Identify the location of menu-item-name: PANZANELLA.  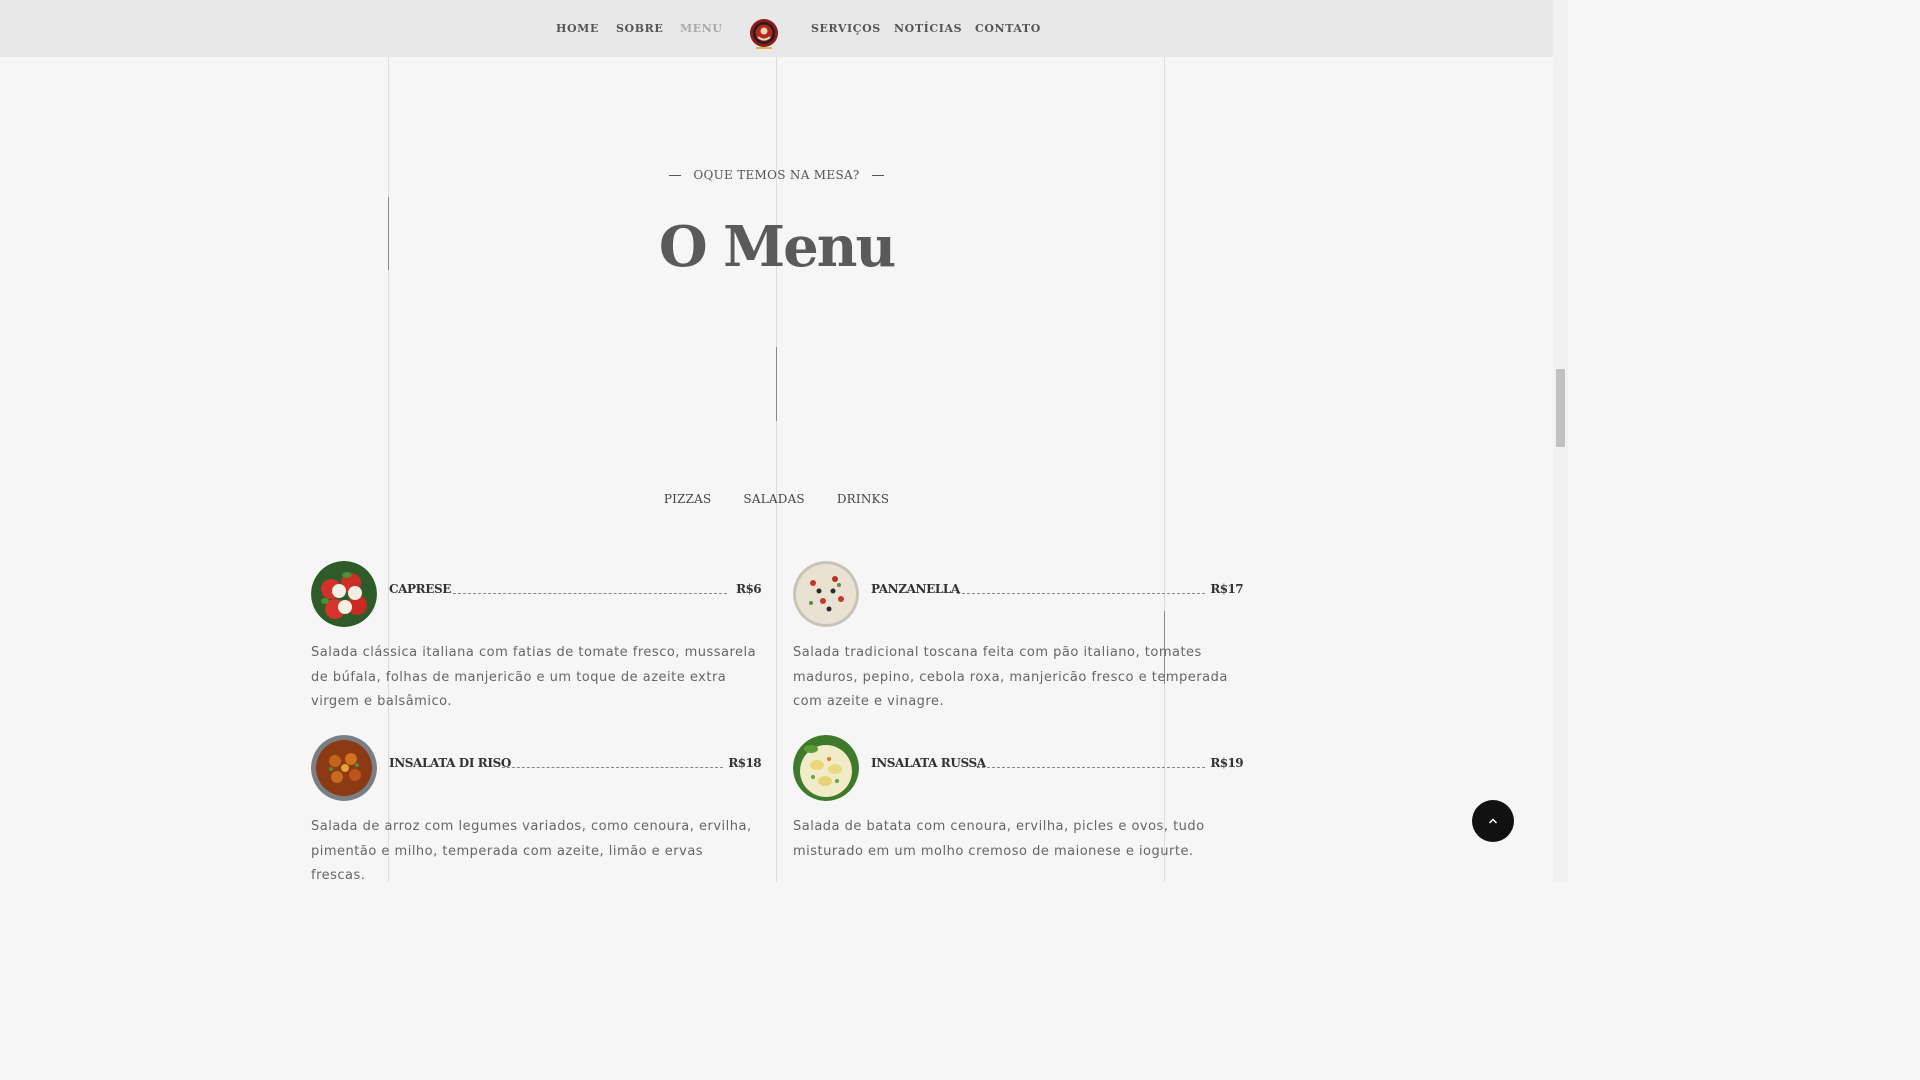
(915, 589).